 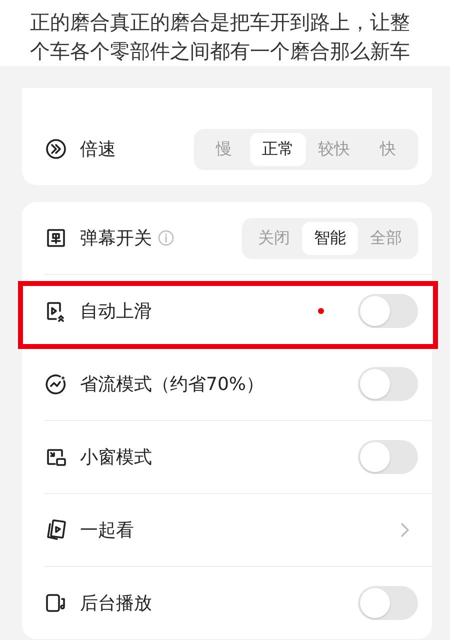 What do you see at coordinates (224, 149) in the screenshot?
I see `segment-option: 慢` at bounding box center [224, 149].